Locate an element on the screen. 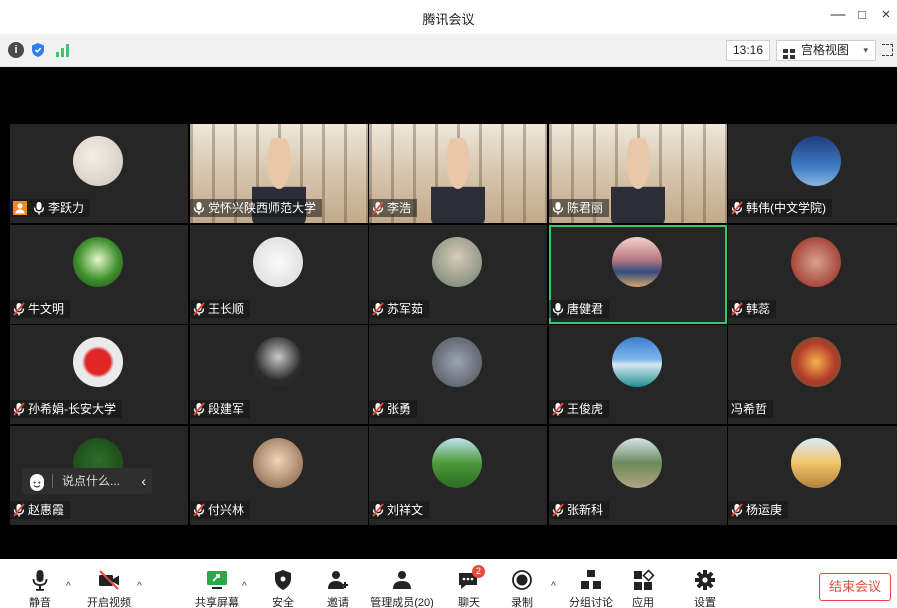 The width and height of the screenshot is (897, 608). participant-tile: 张新科 is located at coordinates (638, 475).